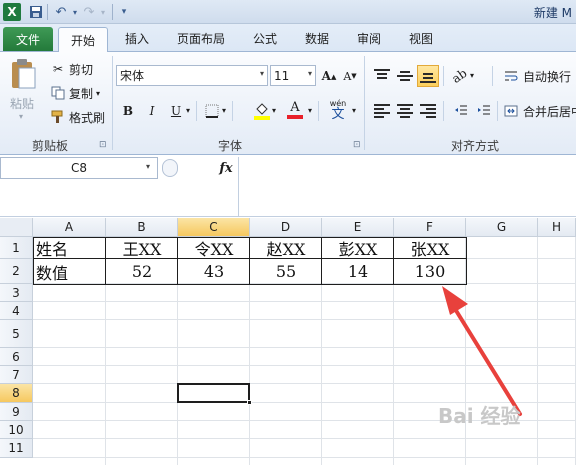  I want to click on underline-dropdown-icon: ▾, so click(188, 110).